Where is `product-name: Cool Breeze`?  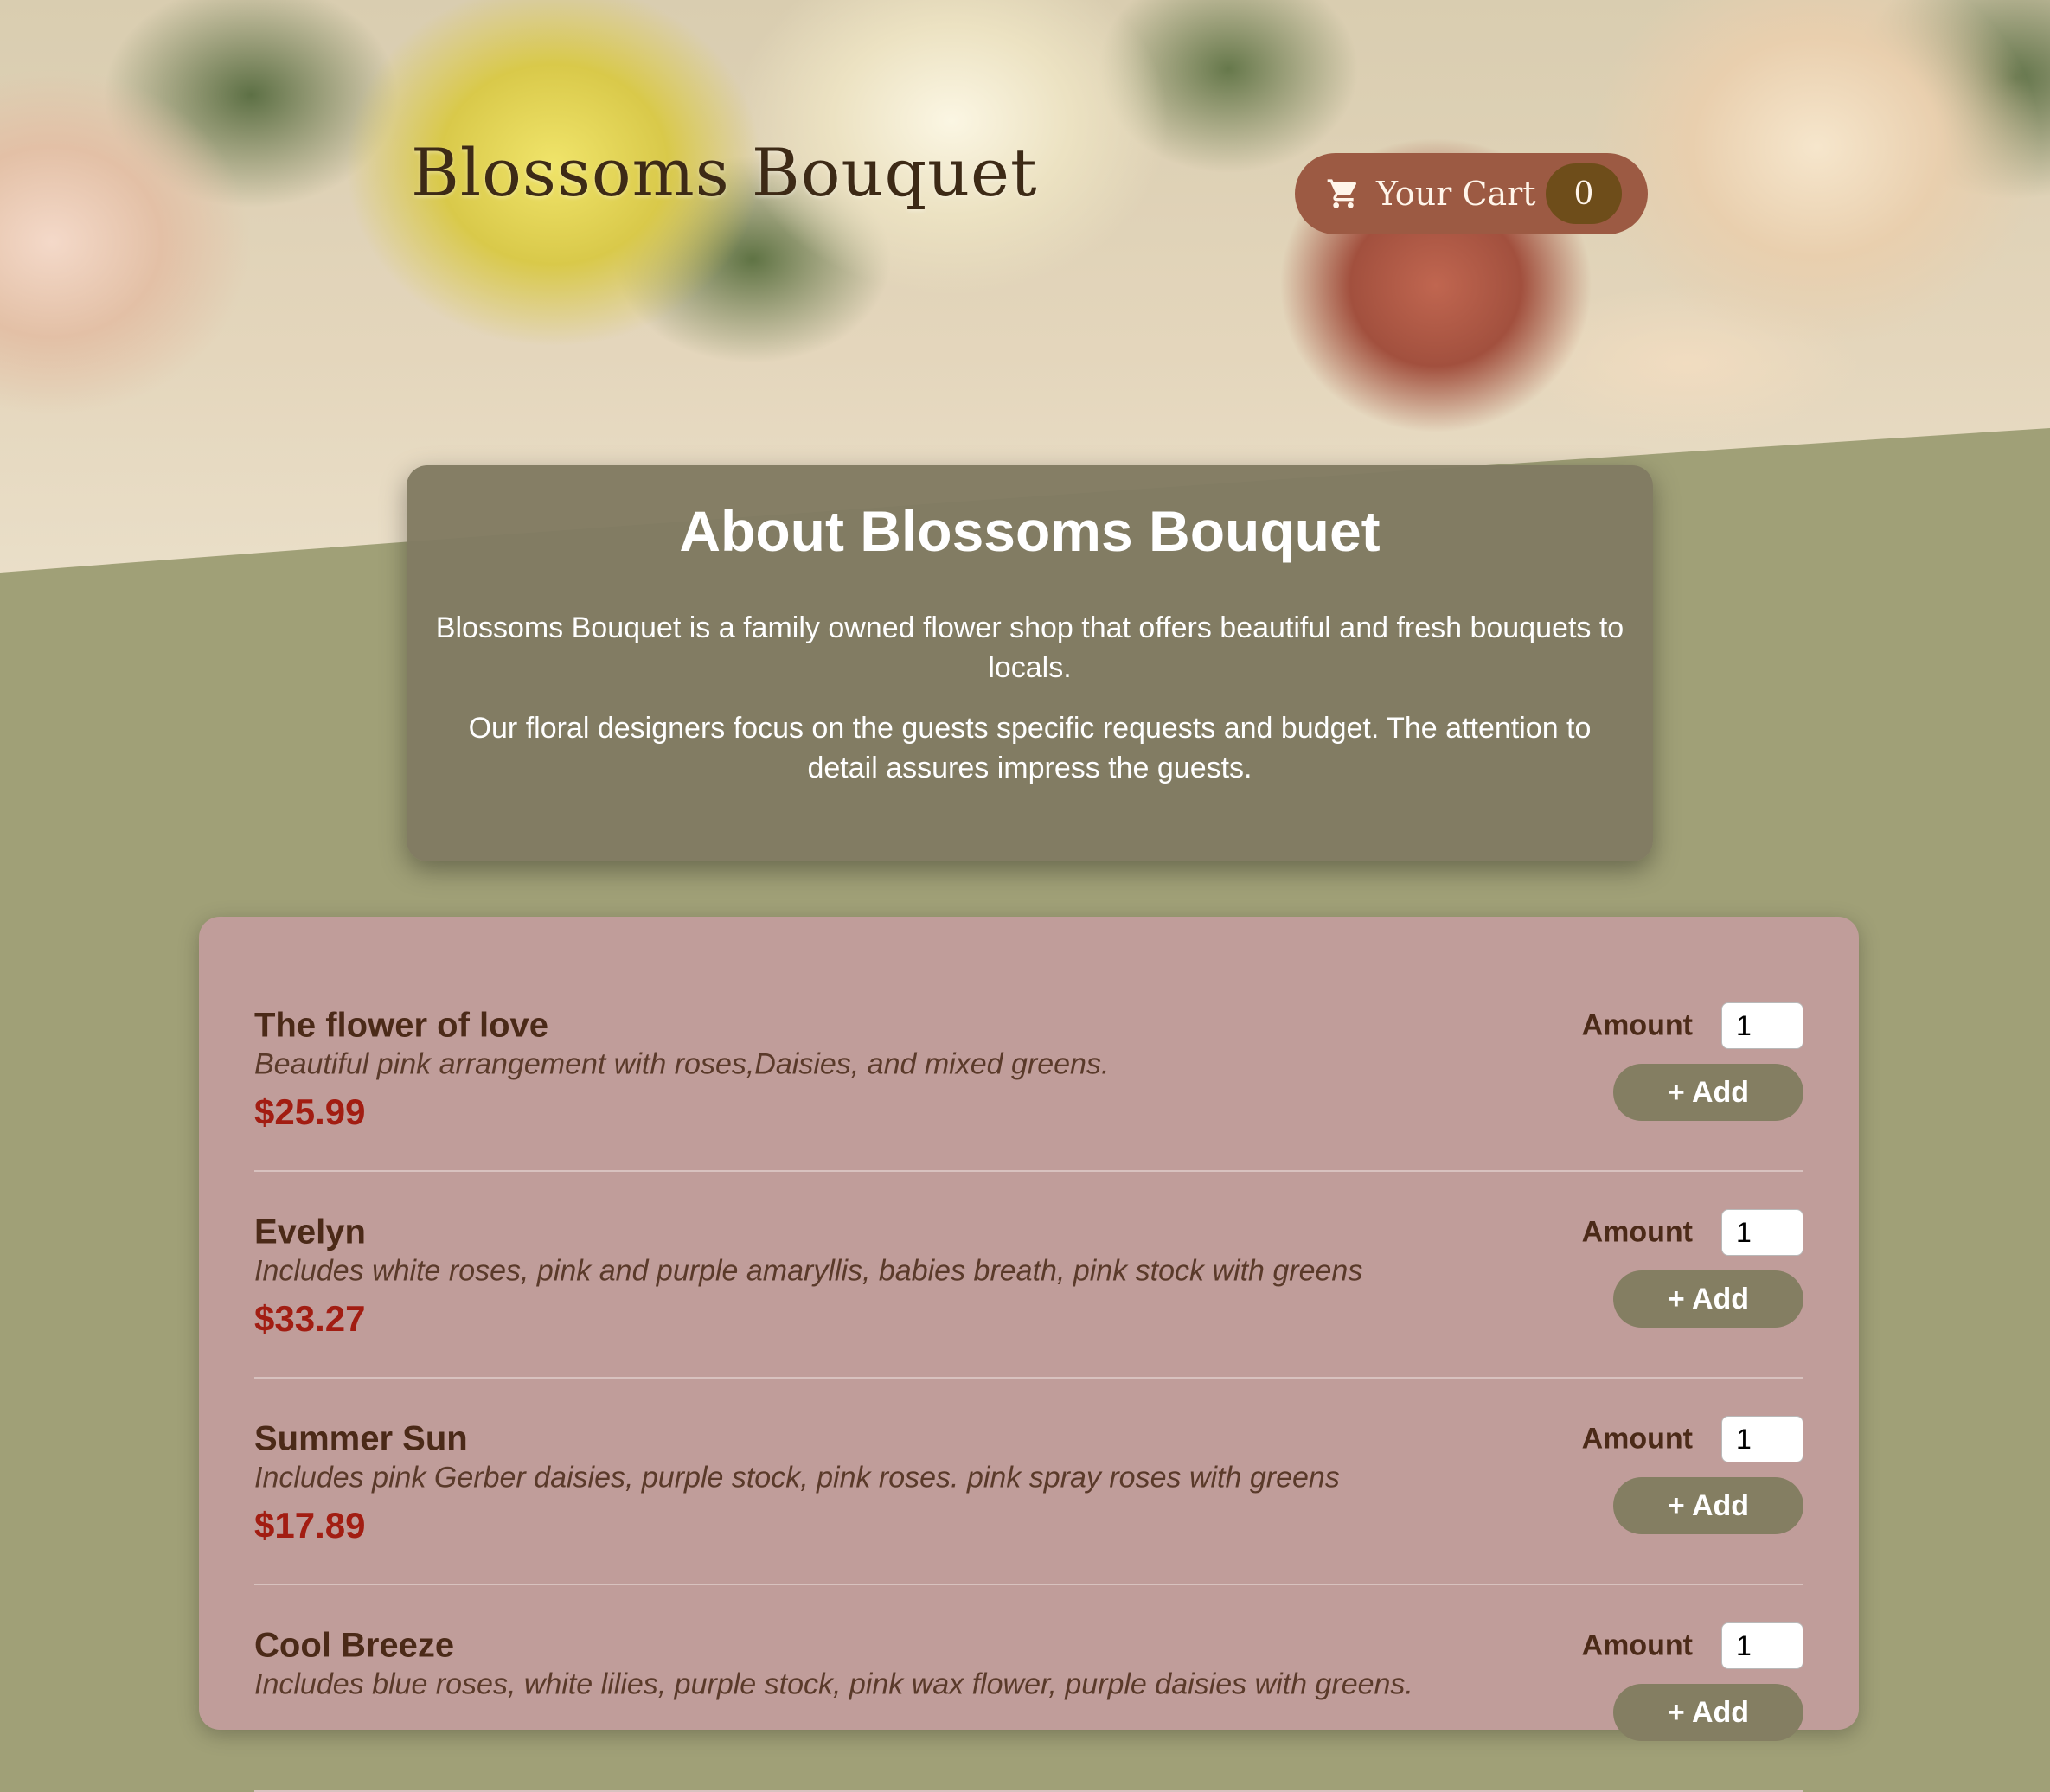
product-name: Cool Breeze is located at coordinates (354, 1645).